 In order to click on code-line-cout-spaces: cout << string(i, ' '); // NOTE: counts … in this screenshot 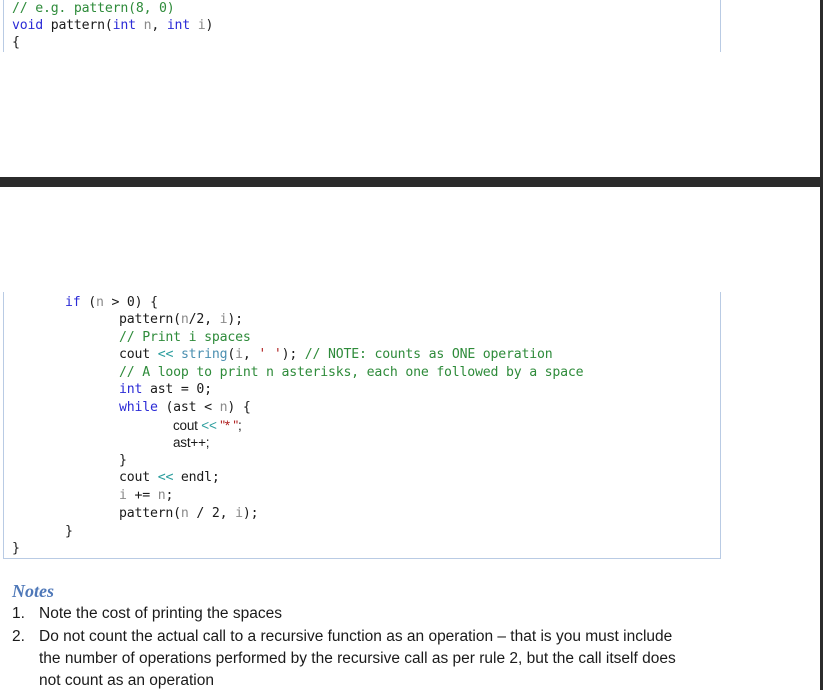, I will do `click(336, 354)`.